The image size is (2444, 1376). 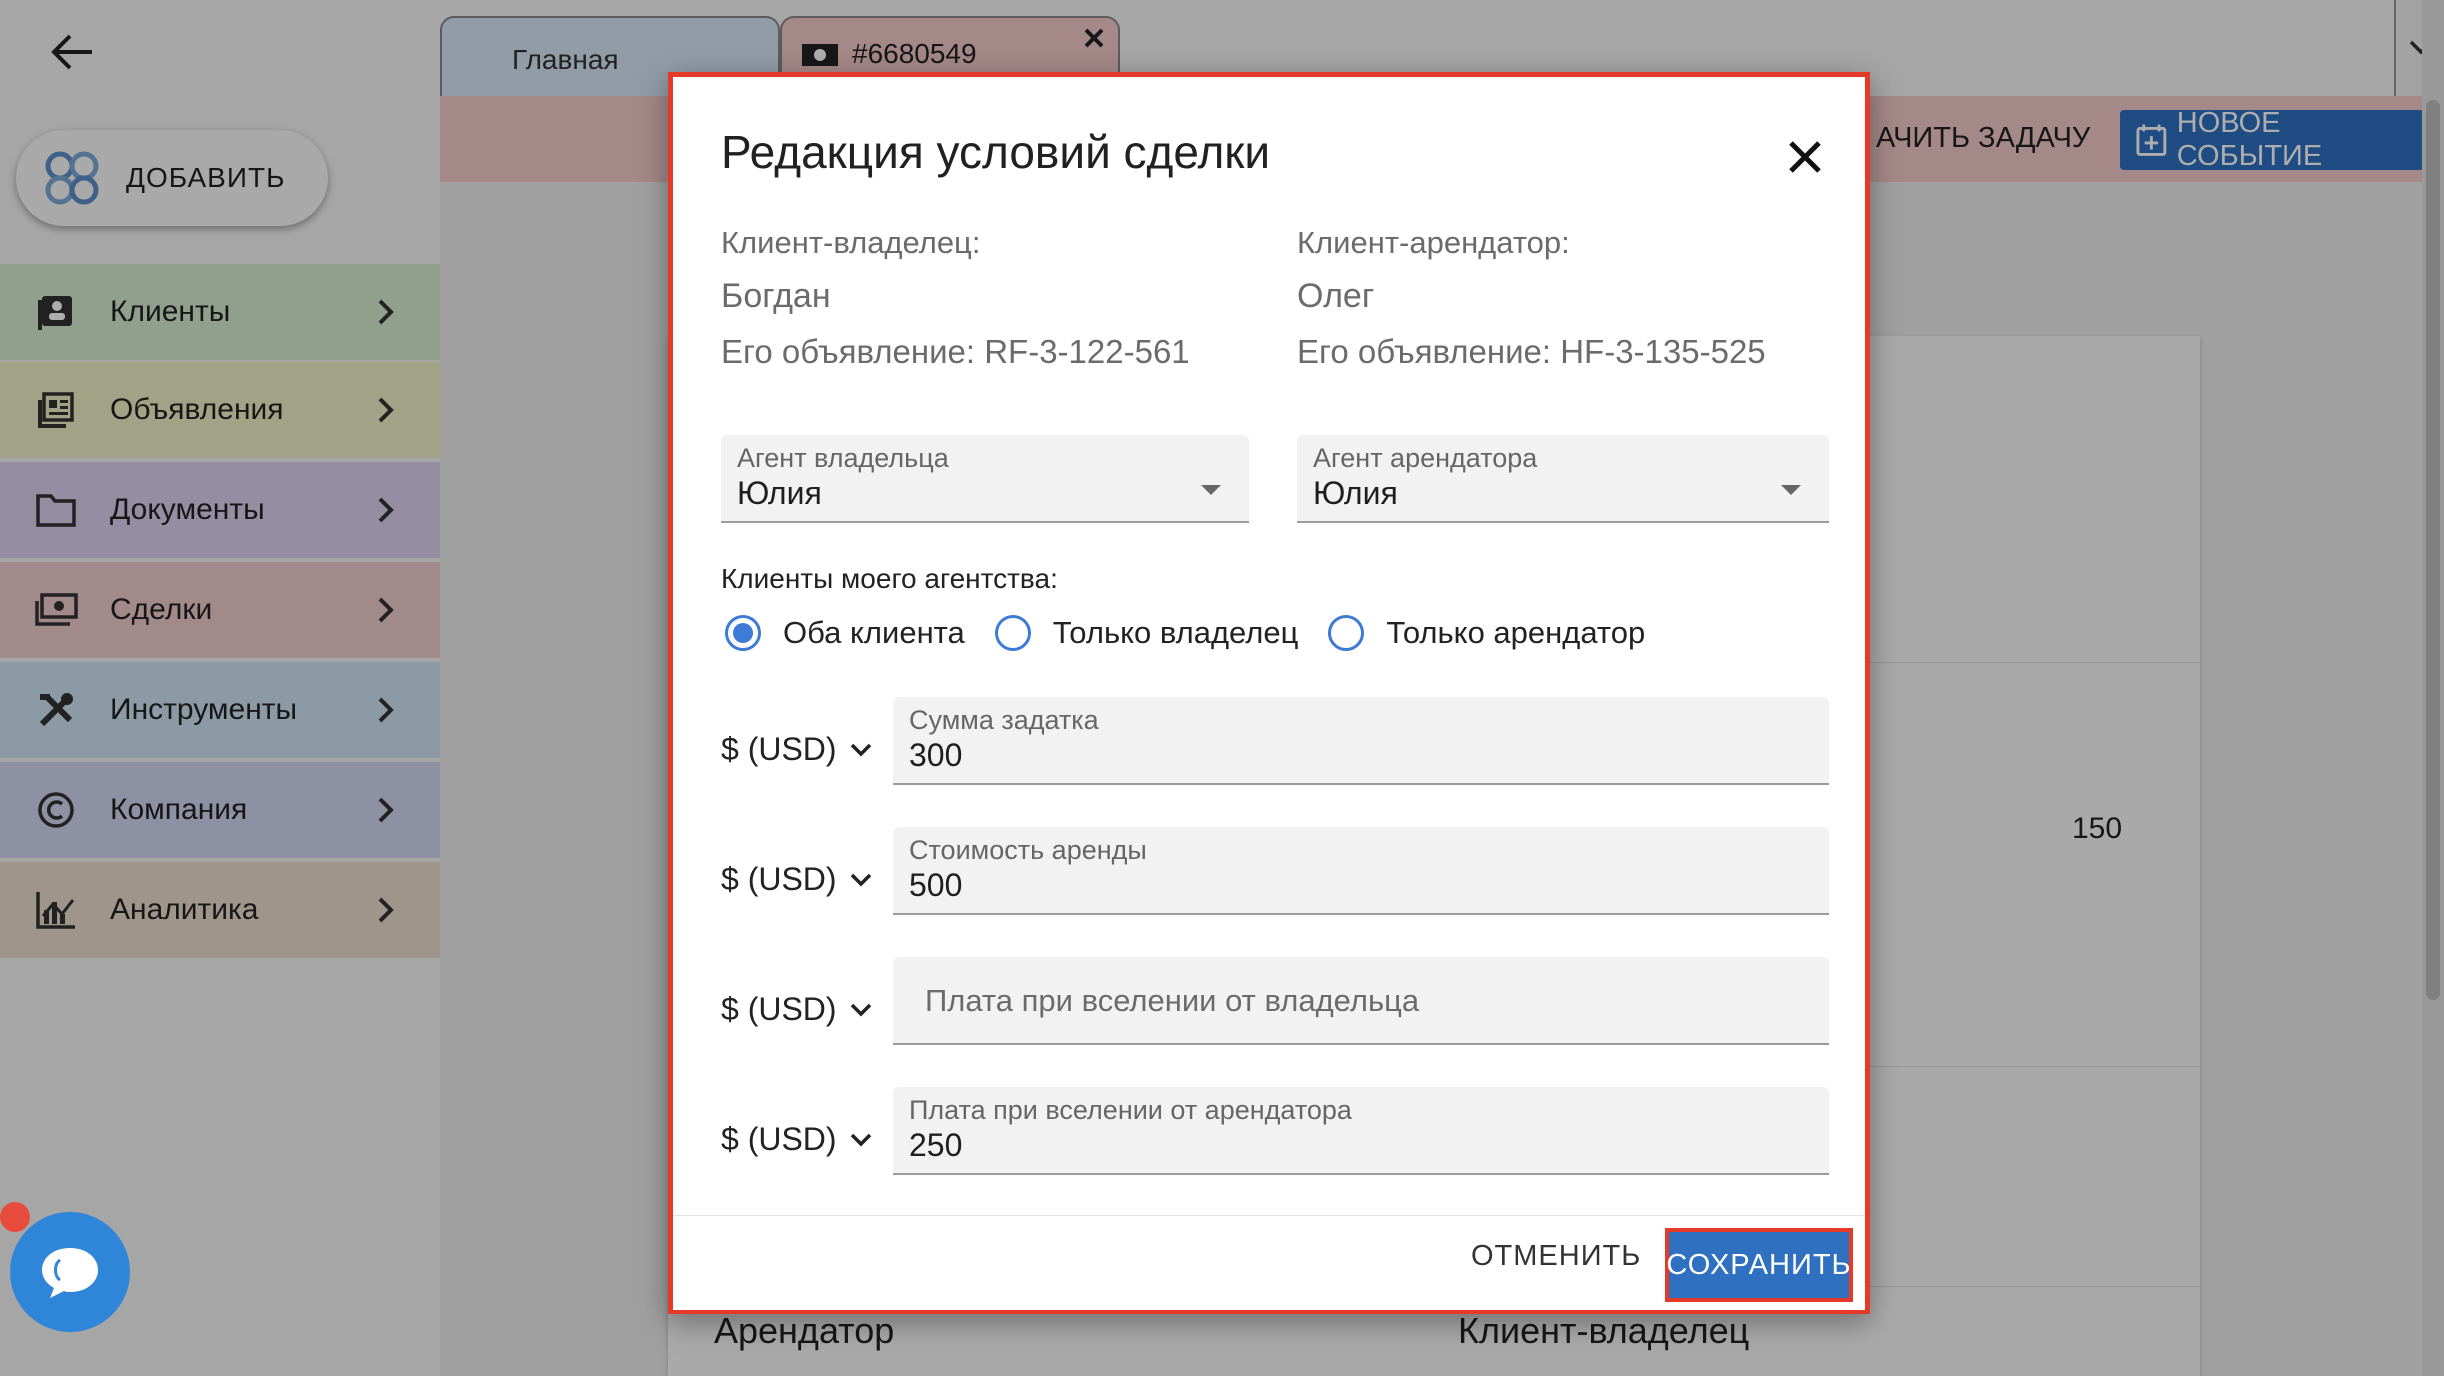 What do you see at coordinates (1172, 1000) in the screenshot?
I see `field-placeholder: Плата при вселении от владельца` at bounding box center [1172, 1000].